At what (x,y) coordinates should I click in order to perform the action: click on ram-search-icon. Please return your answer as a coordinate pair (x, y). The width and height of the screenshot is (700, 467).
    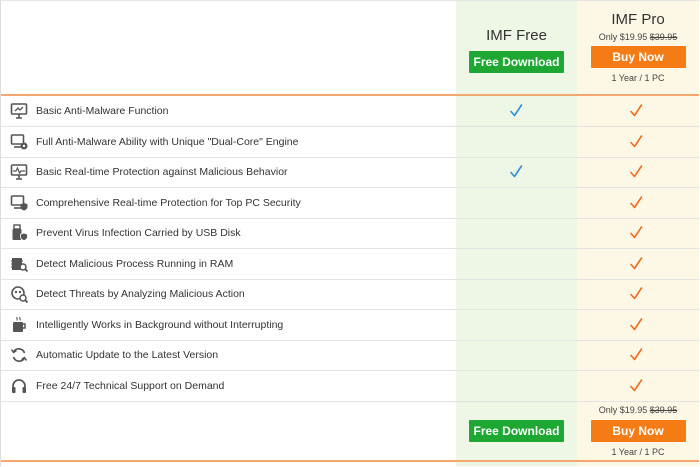
    Looking at the image, I should click on (19, 264).